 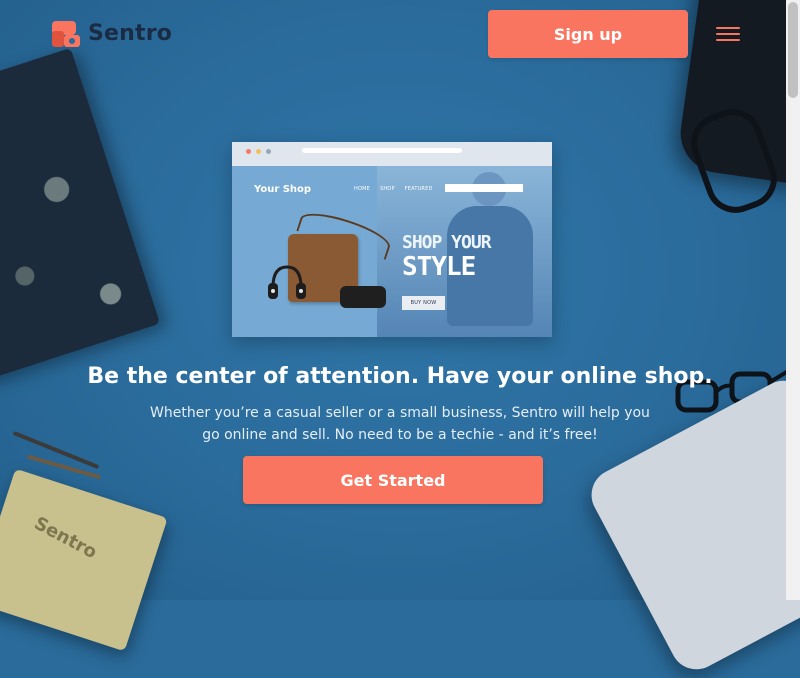 What do you see at coordinates (423, 303) in the screenshot?
I see `preview-buy-now-button: BUY NOW` at bounding box center [423, 303].